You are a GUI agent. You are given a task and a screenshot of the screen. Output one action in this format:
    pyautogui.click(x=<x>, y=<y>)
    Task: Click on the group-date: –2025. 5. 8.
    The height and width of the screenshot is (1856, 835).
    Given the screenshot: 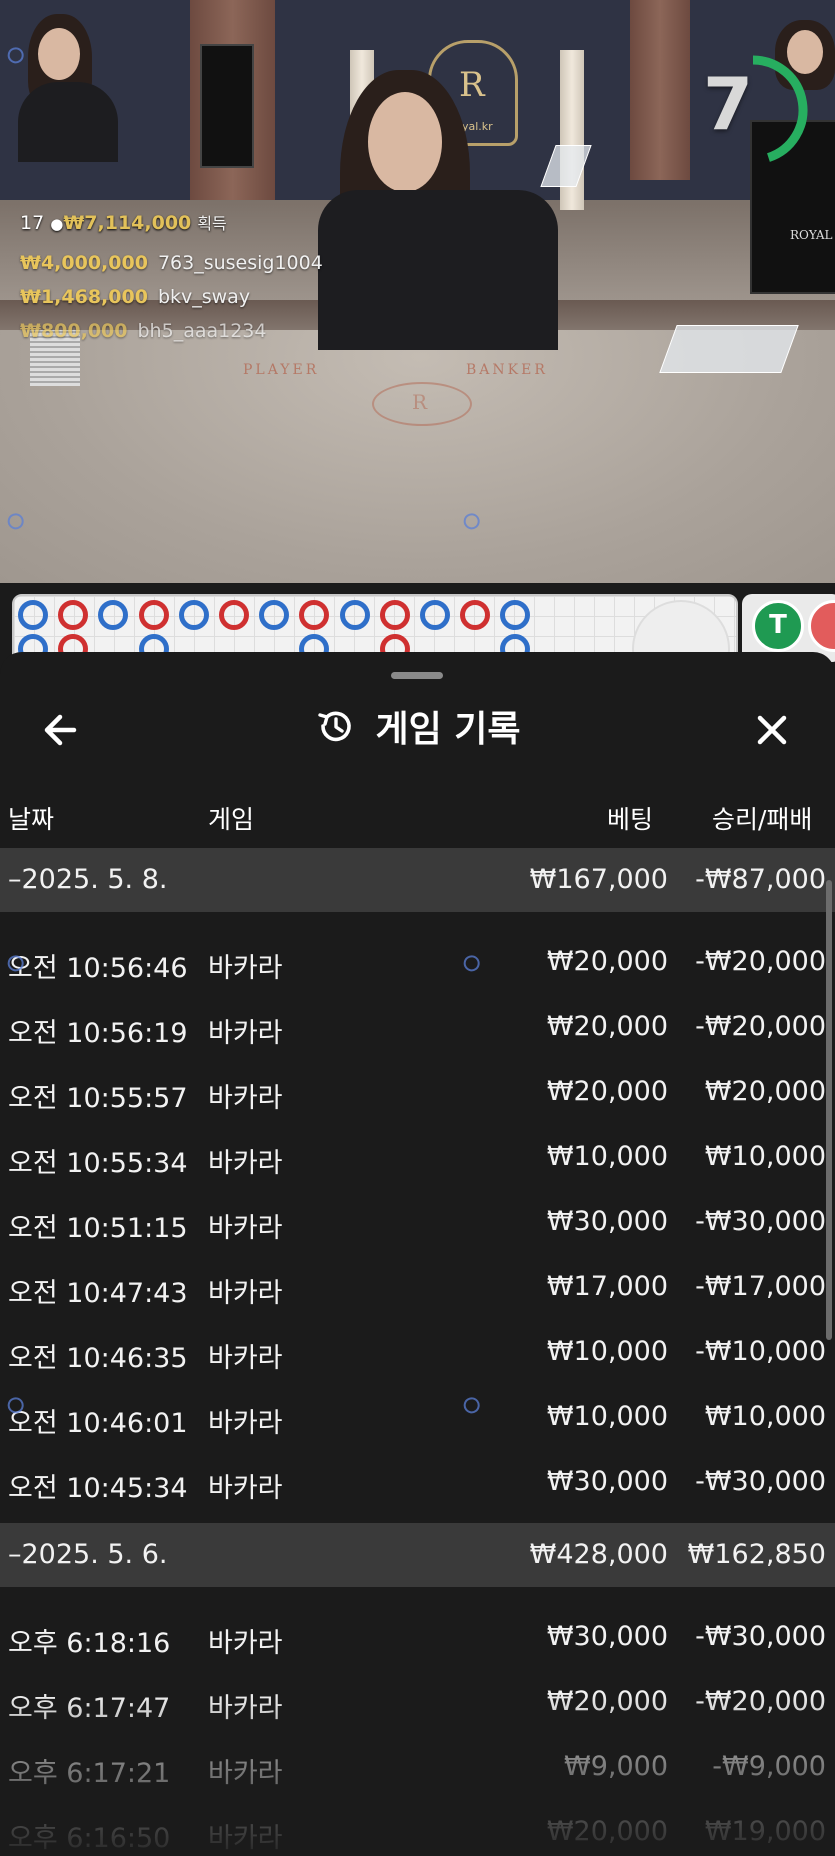 What is the action you would take?
    pyautogui.click(x=88, y=879)
    